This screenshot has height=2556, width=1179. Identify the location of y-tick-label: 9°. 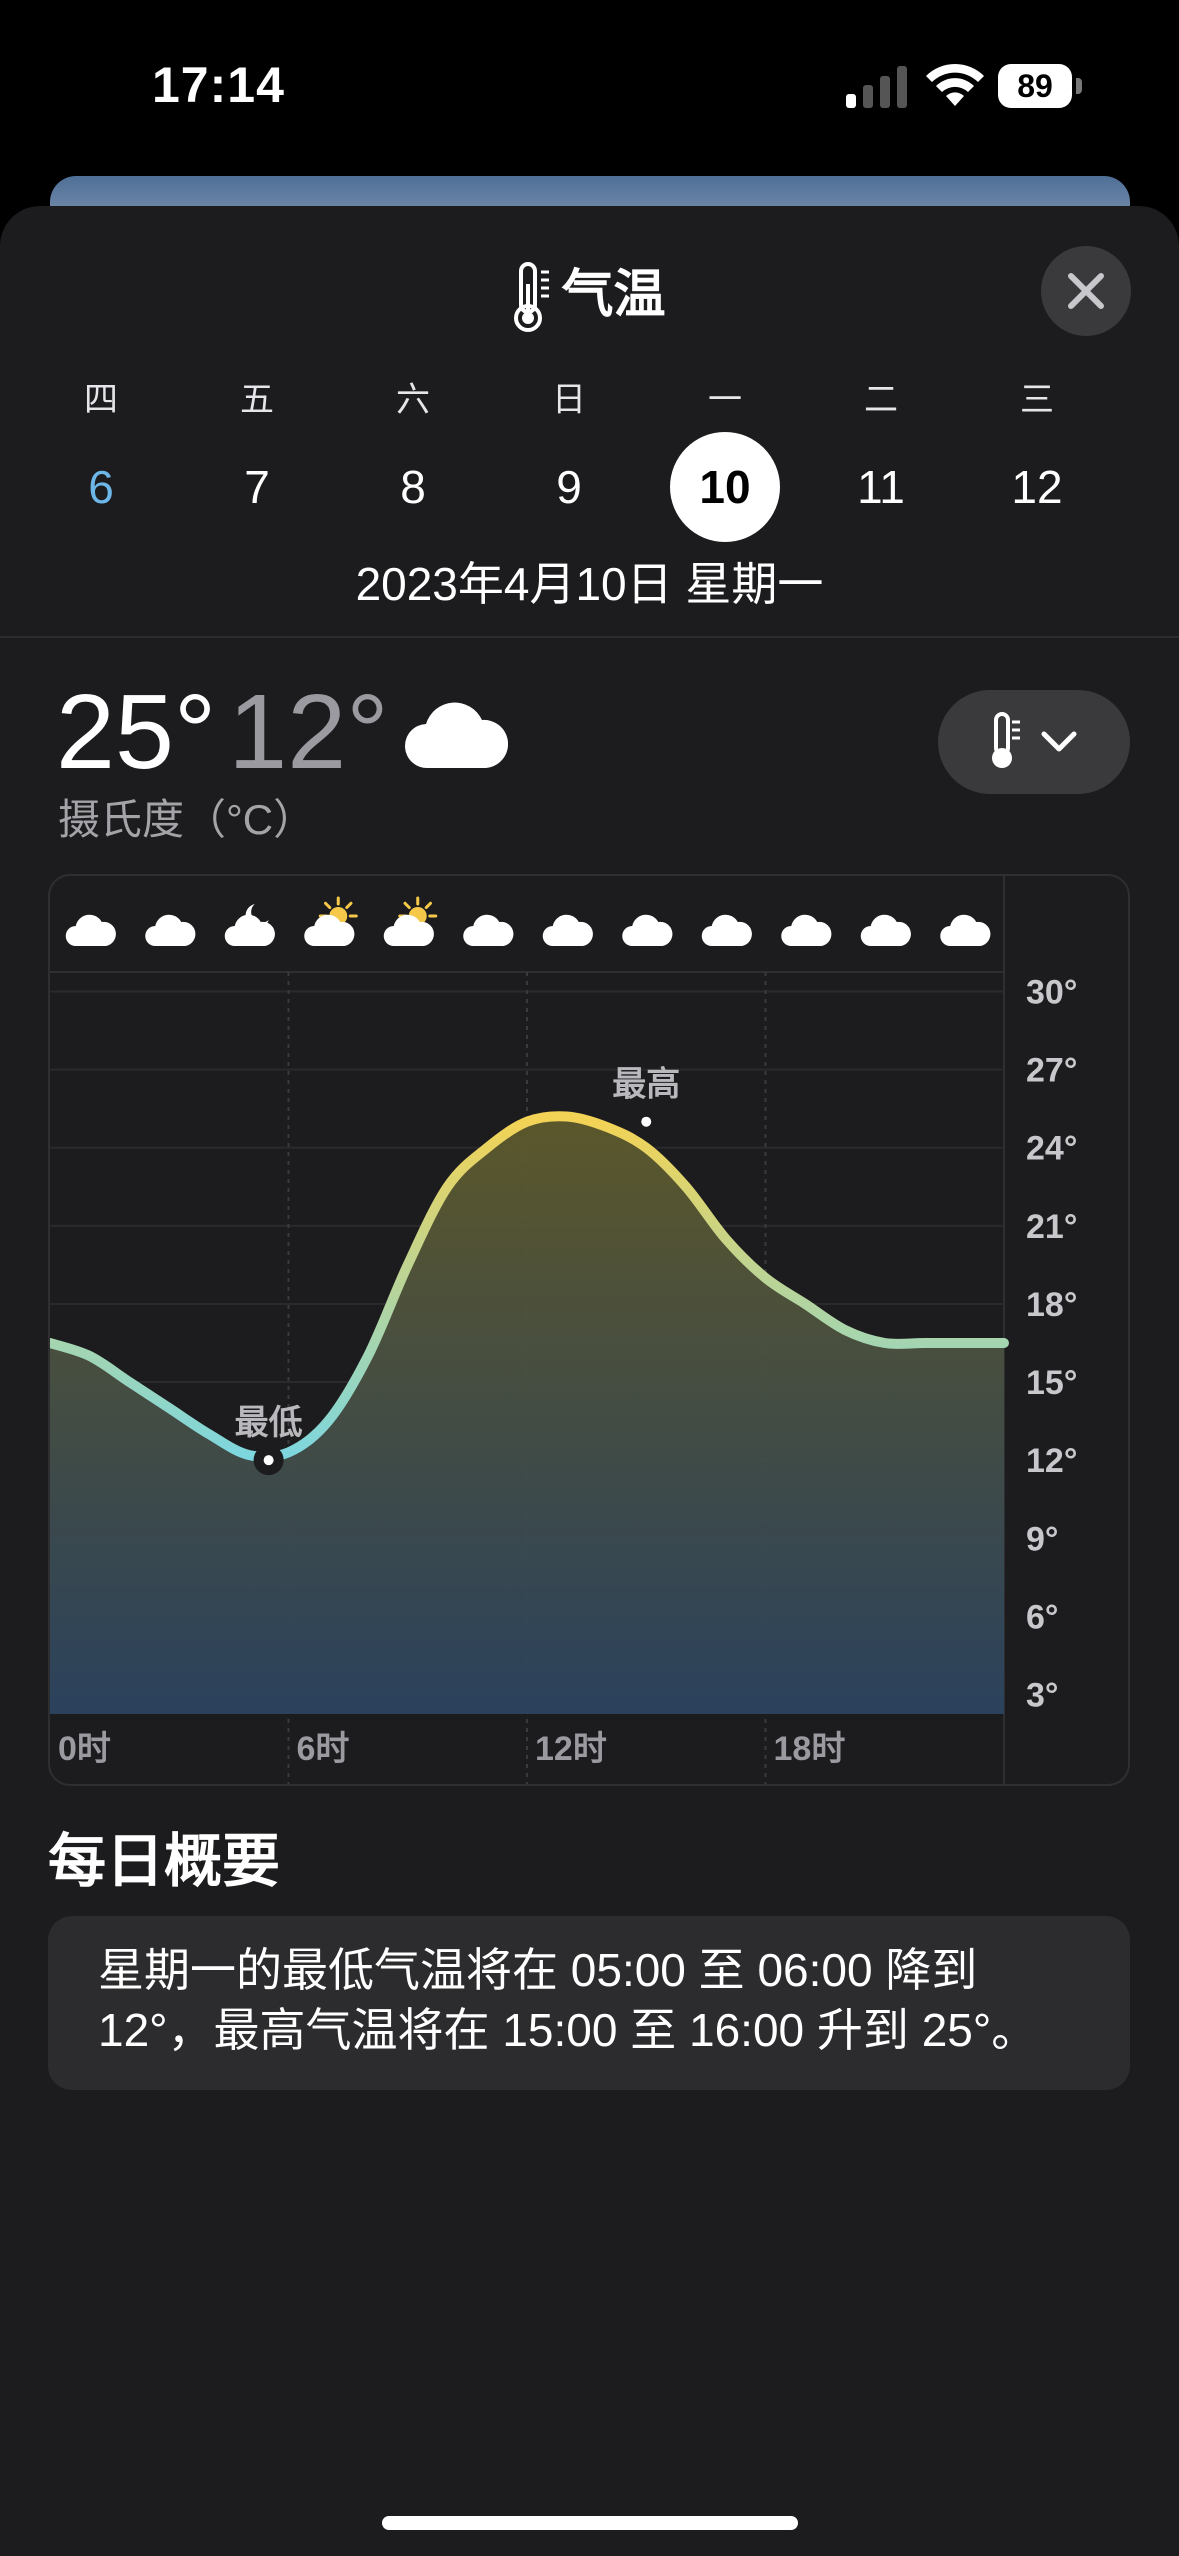
(1042, 1539).